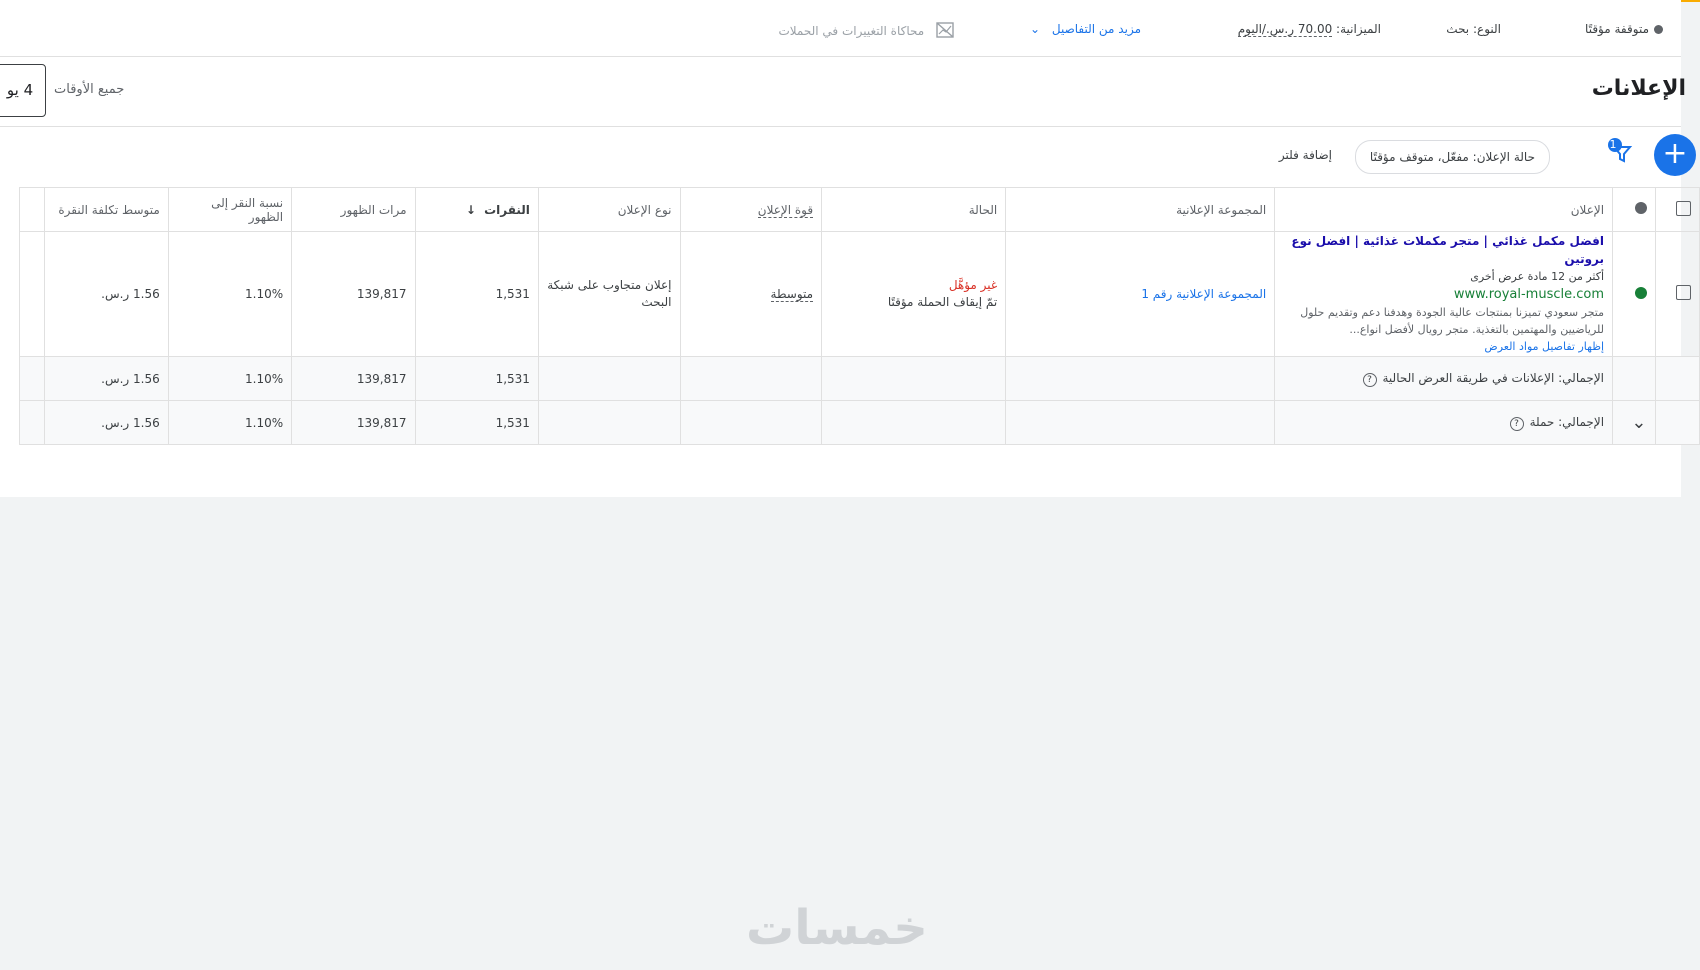  I want to click on campaign-status-label: متوقفة مؤقتًا, so click(1617, 29).